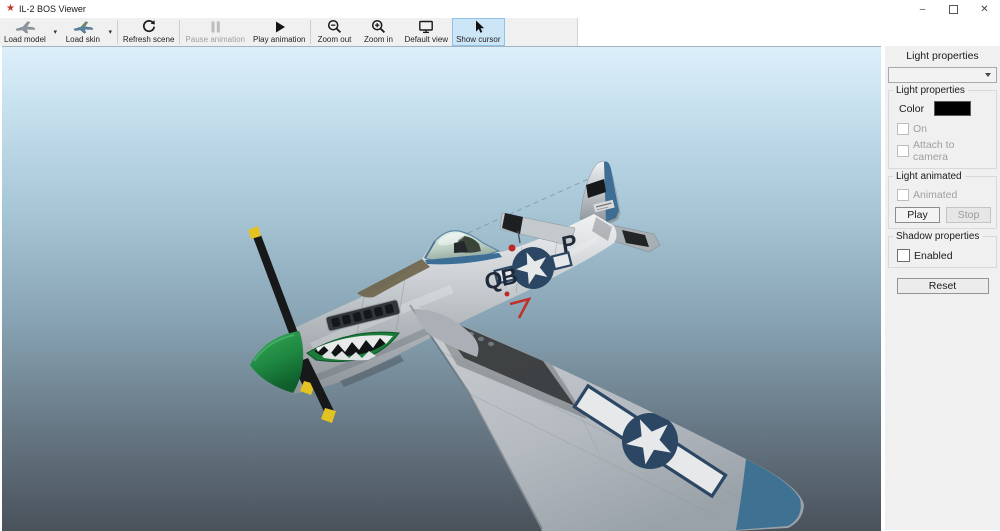 Image resolution: width=1000 pixels, height=531 pixels. What do you see at coordinates (279, 26) in the screenshot?
I see `play-icon` at bounding box center [279, 26].